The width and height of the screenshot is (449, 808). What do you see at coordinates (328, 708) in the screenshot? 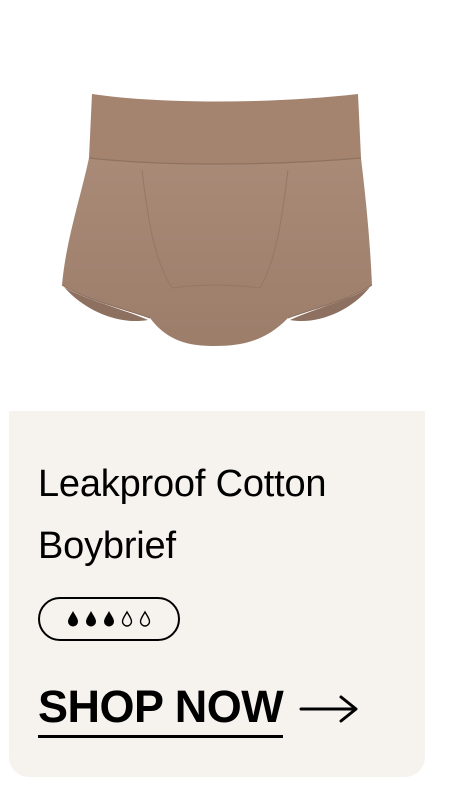
I see `arrow-right-icon` at bounding box center [328, 708].